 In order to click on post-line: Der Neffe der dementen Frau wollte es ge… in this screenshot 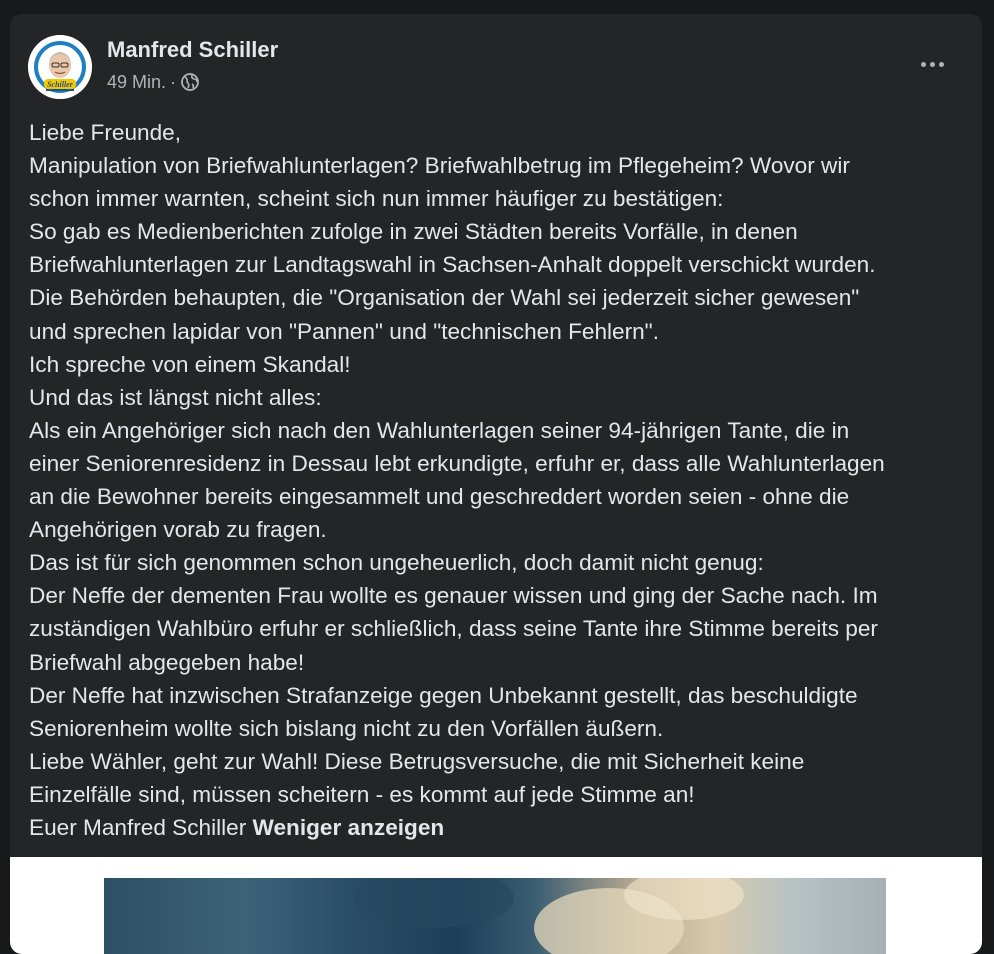, I will do `click(453, 596)`.